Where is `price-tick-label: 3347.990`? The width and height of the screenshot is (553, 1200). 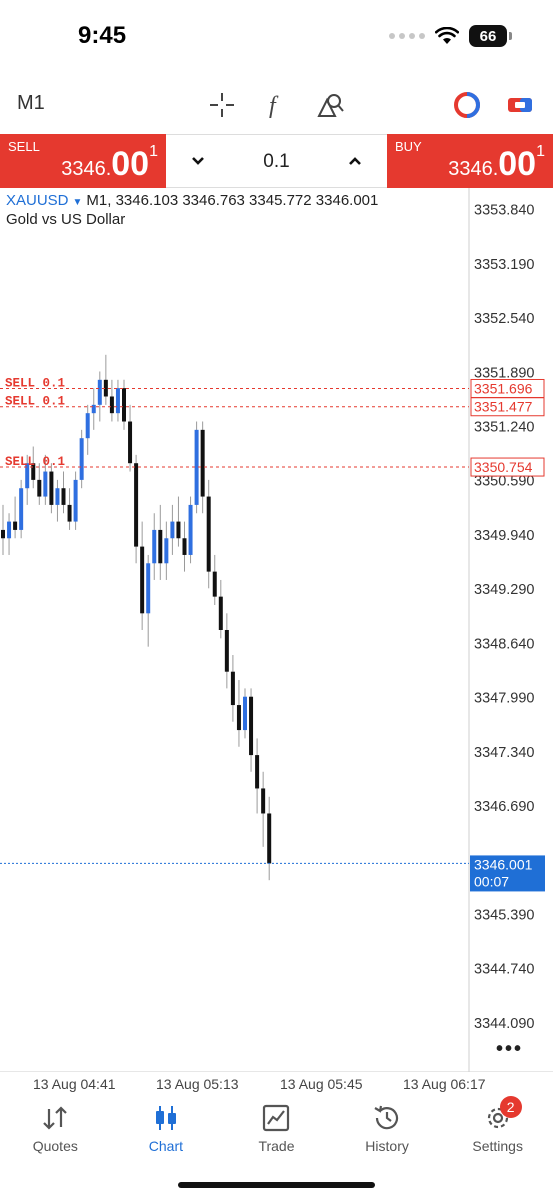
price-tick-label: 3347.990 is located at coordinates (504, 699).